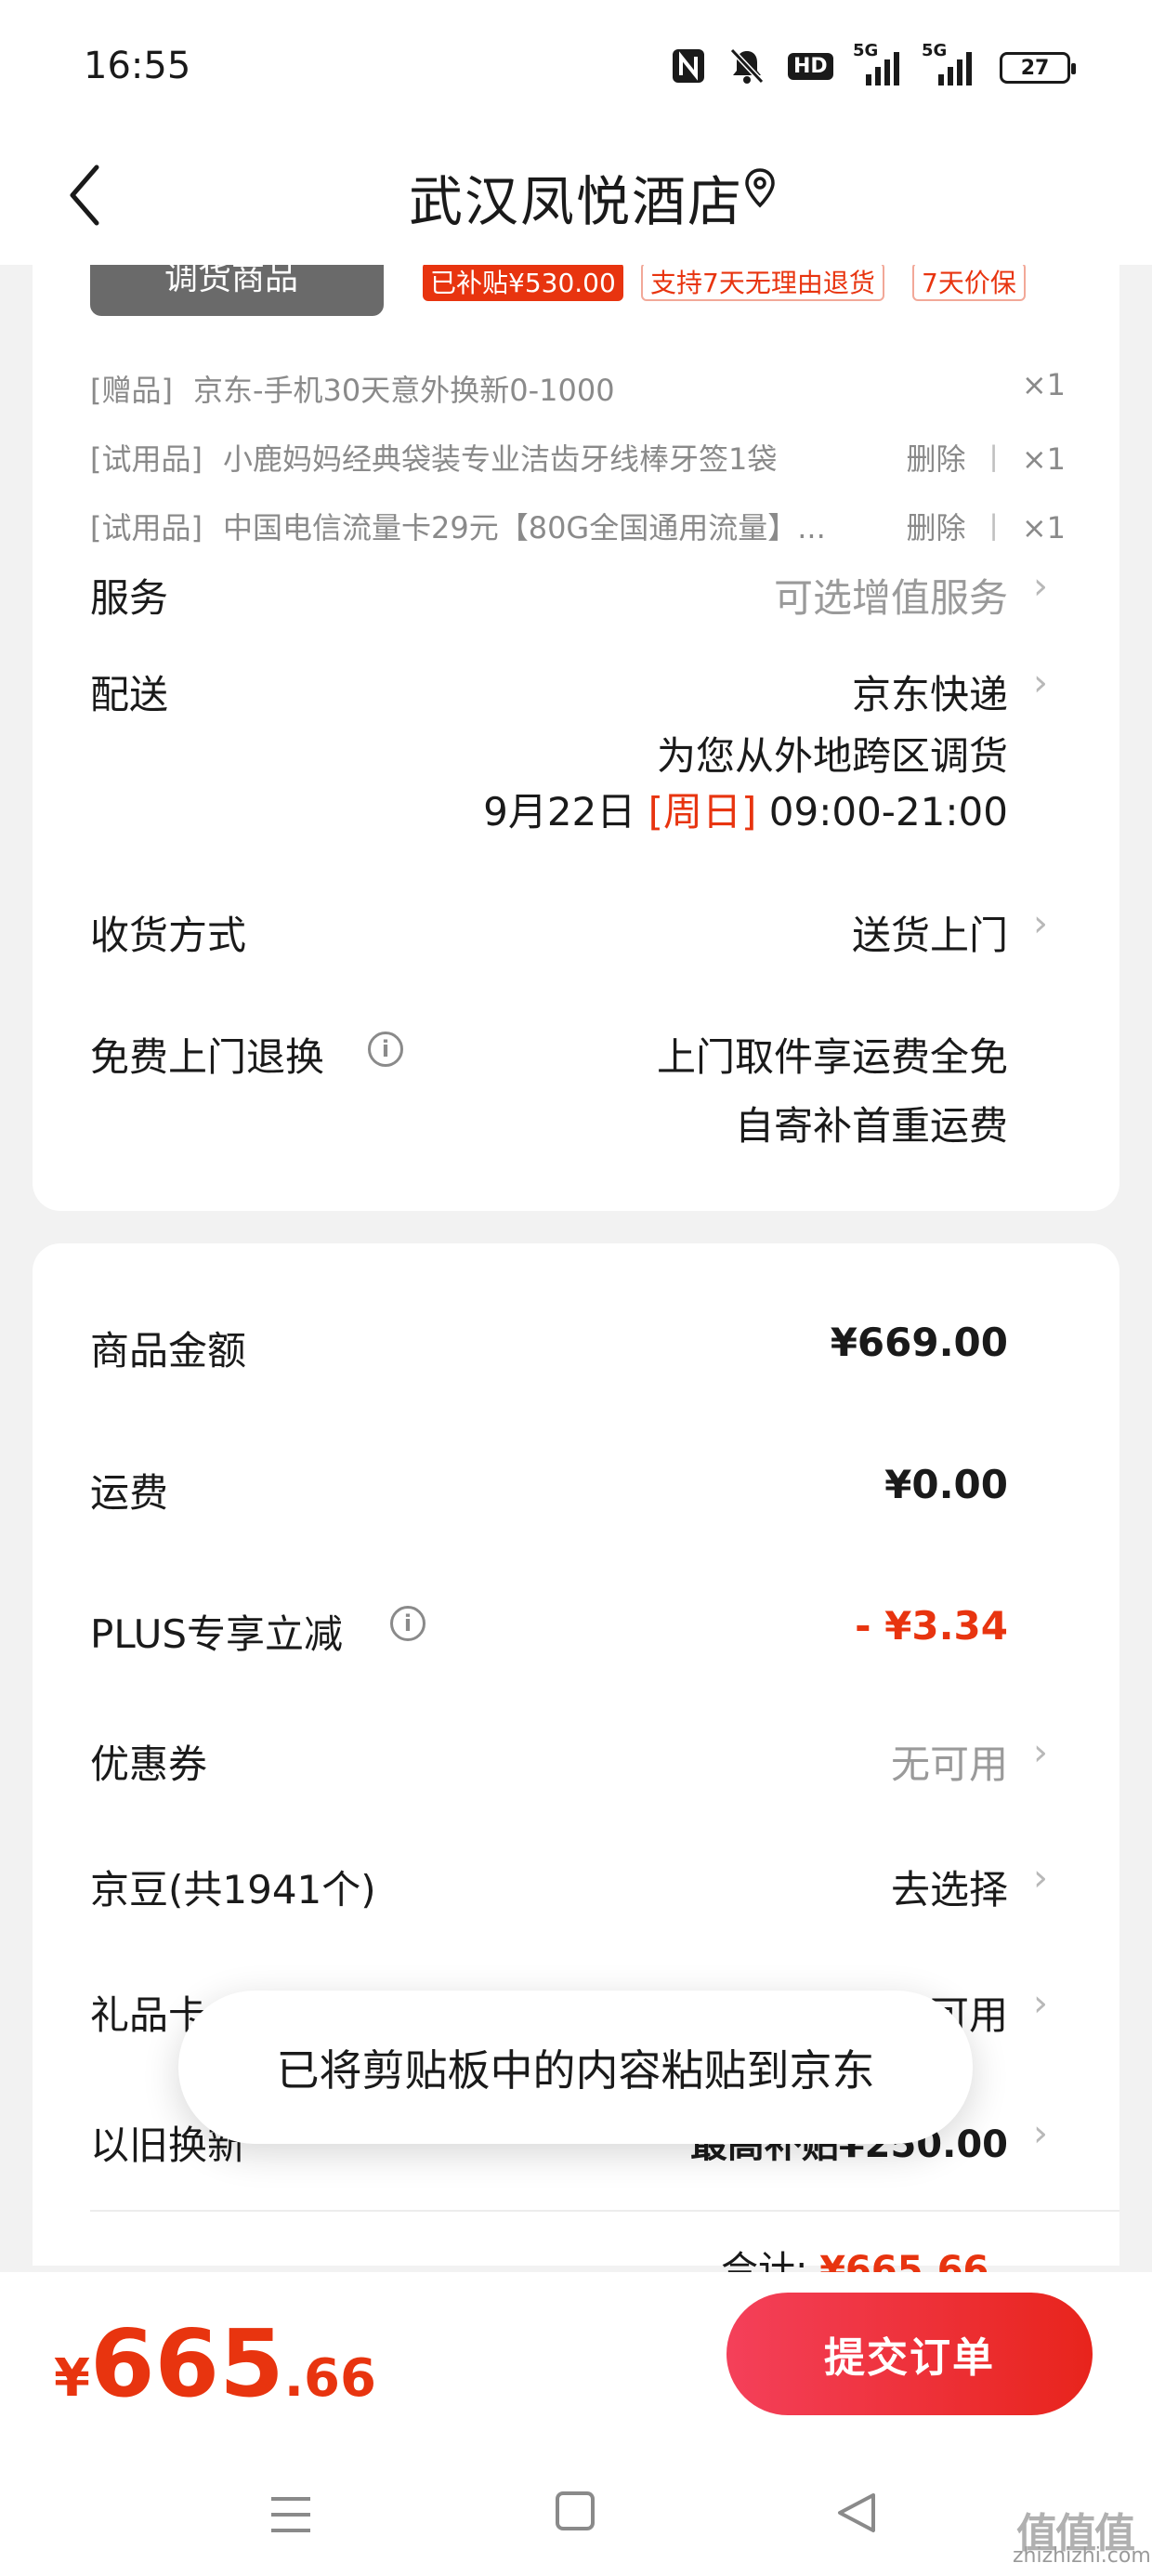 Image resolution: width=1152 pixels, height=2576 pixels. What do you see at coordinates (930, 932) in the screenshot?
I see `receive-method-value: 送货上门` at bounding box center [930, 932].